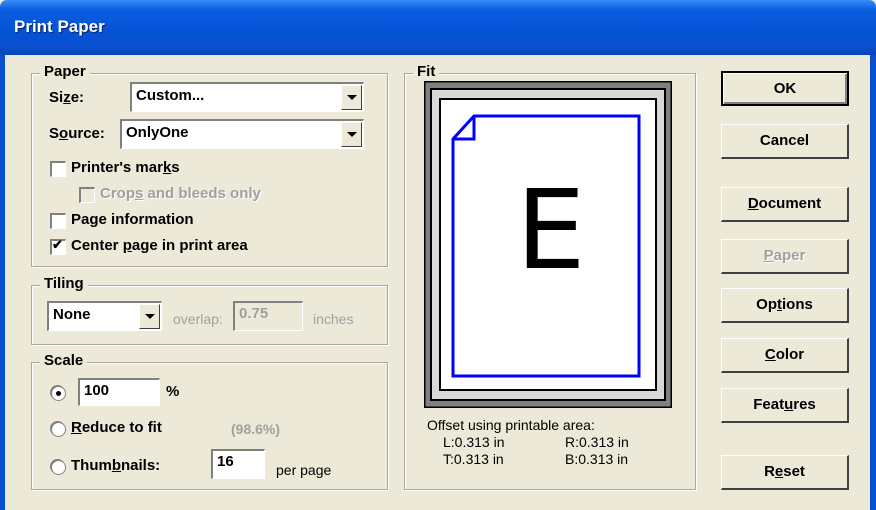 The width and height of the screenshot is (876, 510). What do you see at coordinates (785, 204) in the screenshot?
I see `document-button: Document` at bounding box center [785, 204].